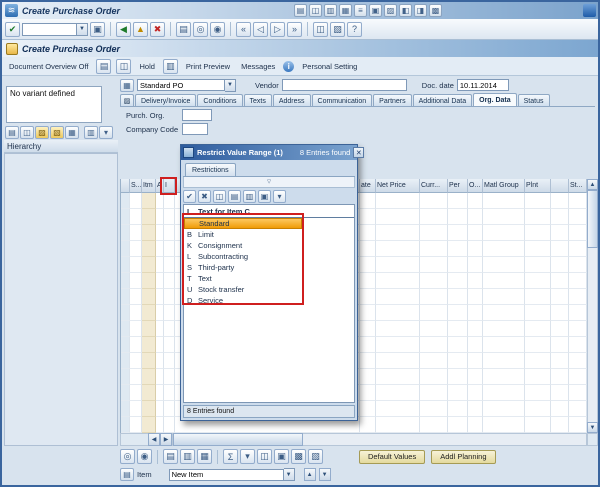 The height and width of the screenshot is (487, 600). I want to click on print-icon: ▤, so click(183, 29).